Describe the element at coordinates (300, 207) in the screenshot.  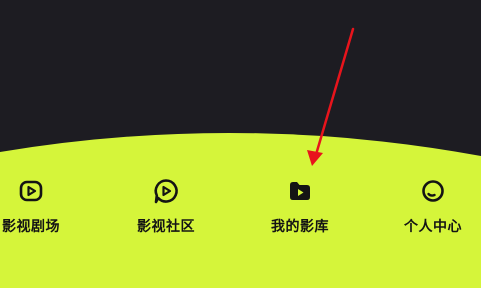
I see `nav-item-my-library: 我的影库` at that location.